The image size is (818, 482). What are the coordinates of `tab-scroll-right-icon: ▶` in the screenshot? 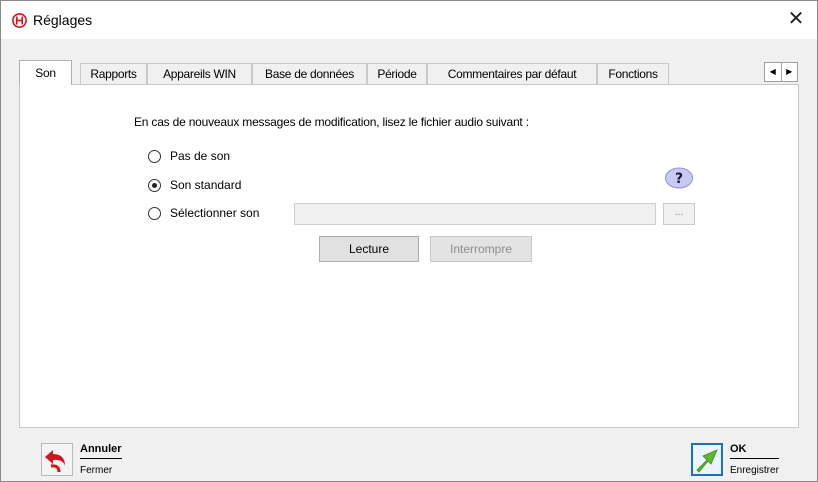 It's located at (790, 72).